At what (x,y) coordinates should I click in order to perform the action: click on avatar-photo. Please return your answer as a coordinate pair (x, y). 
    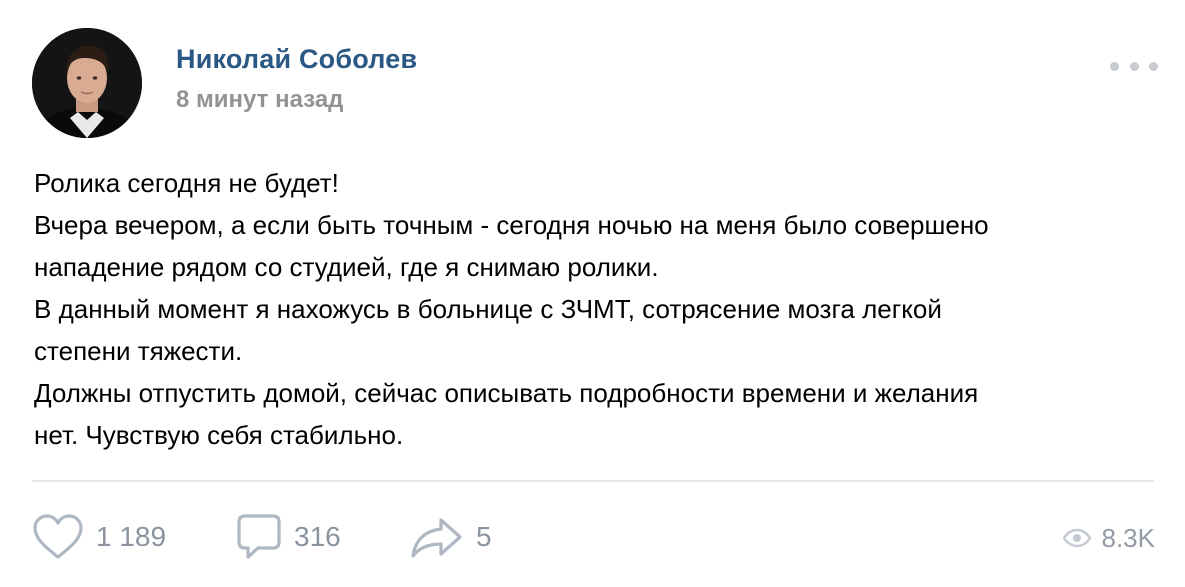
    Looking at the image, I should click on (87, 83).